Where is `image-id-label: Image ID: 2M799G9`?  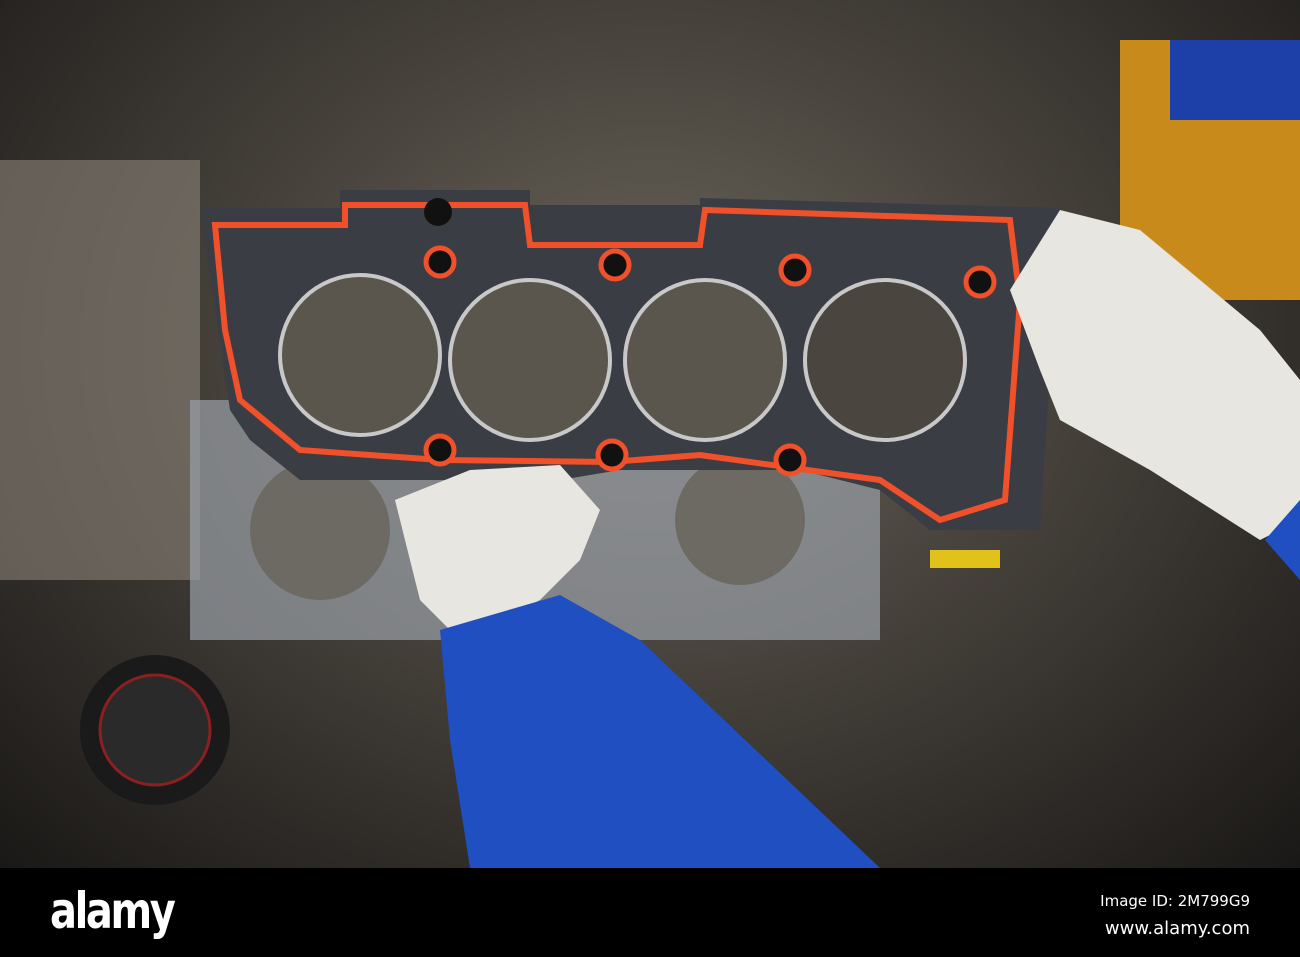 image-id-label: Image ID: 2M799G9 is located at coordinates (1175, 901).